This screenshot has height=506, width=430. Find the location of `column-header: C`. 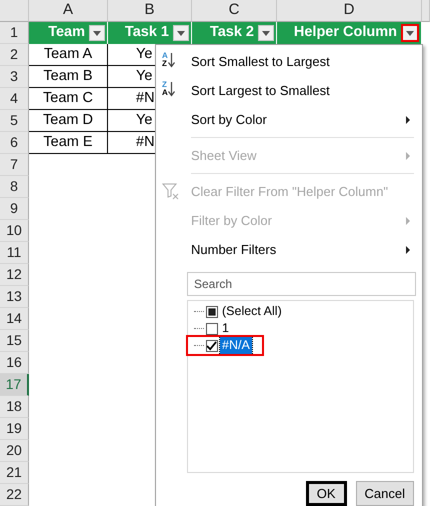

column-header: C is located at coordinates (234, 11).